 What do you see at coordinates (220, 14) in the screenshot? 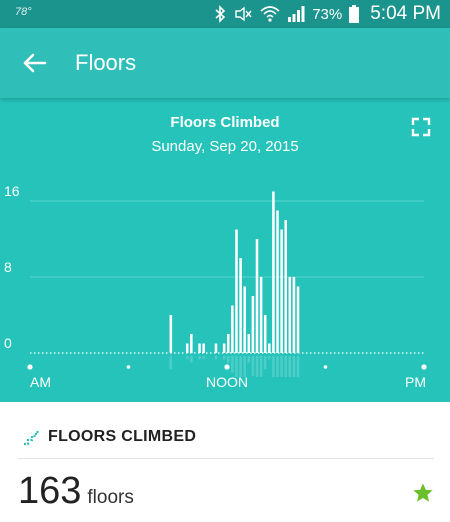
I see `bluetooth-icon` at bounding box center [220, 14].